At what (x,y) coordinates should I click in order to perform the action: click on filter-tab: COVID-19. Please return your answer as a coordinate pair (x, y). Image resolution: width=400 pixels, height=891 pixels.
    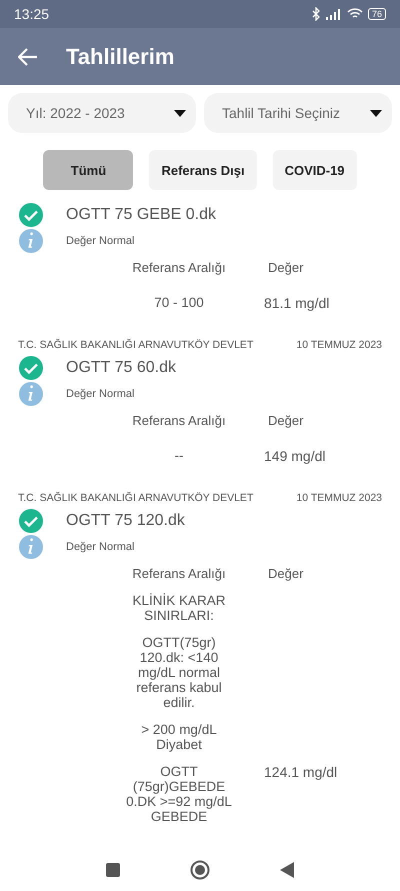
    Looking at the image, I should click on (314, 170).